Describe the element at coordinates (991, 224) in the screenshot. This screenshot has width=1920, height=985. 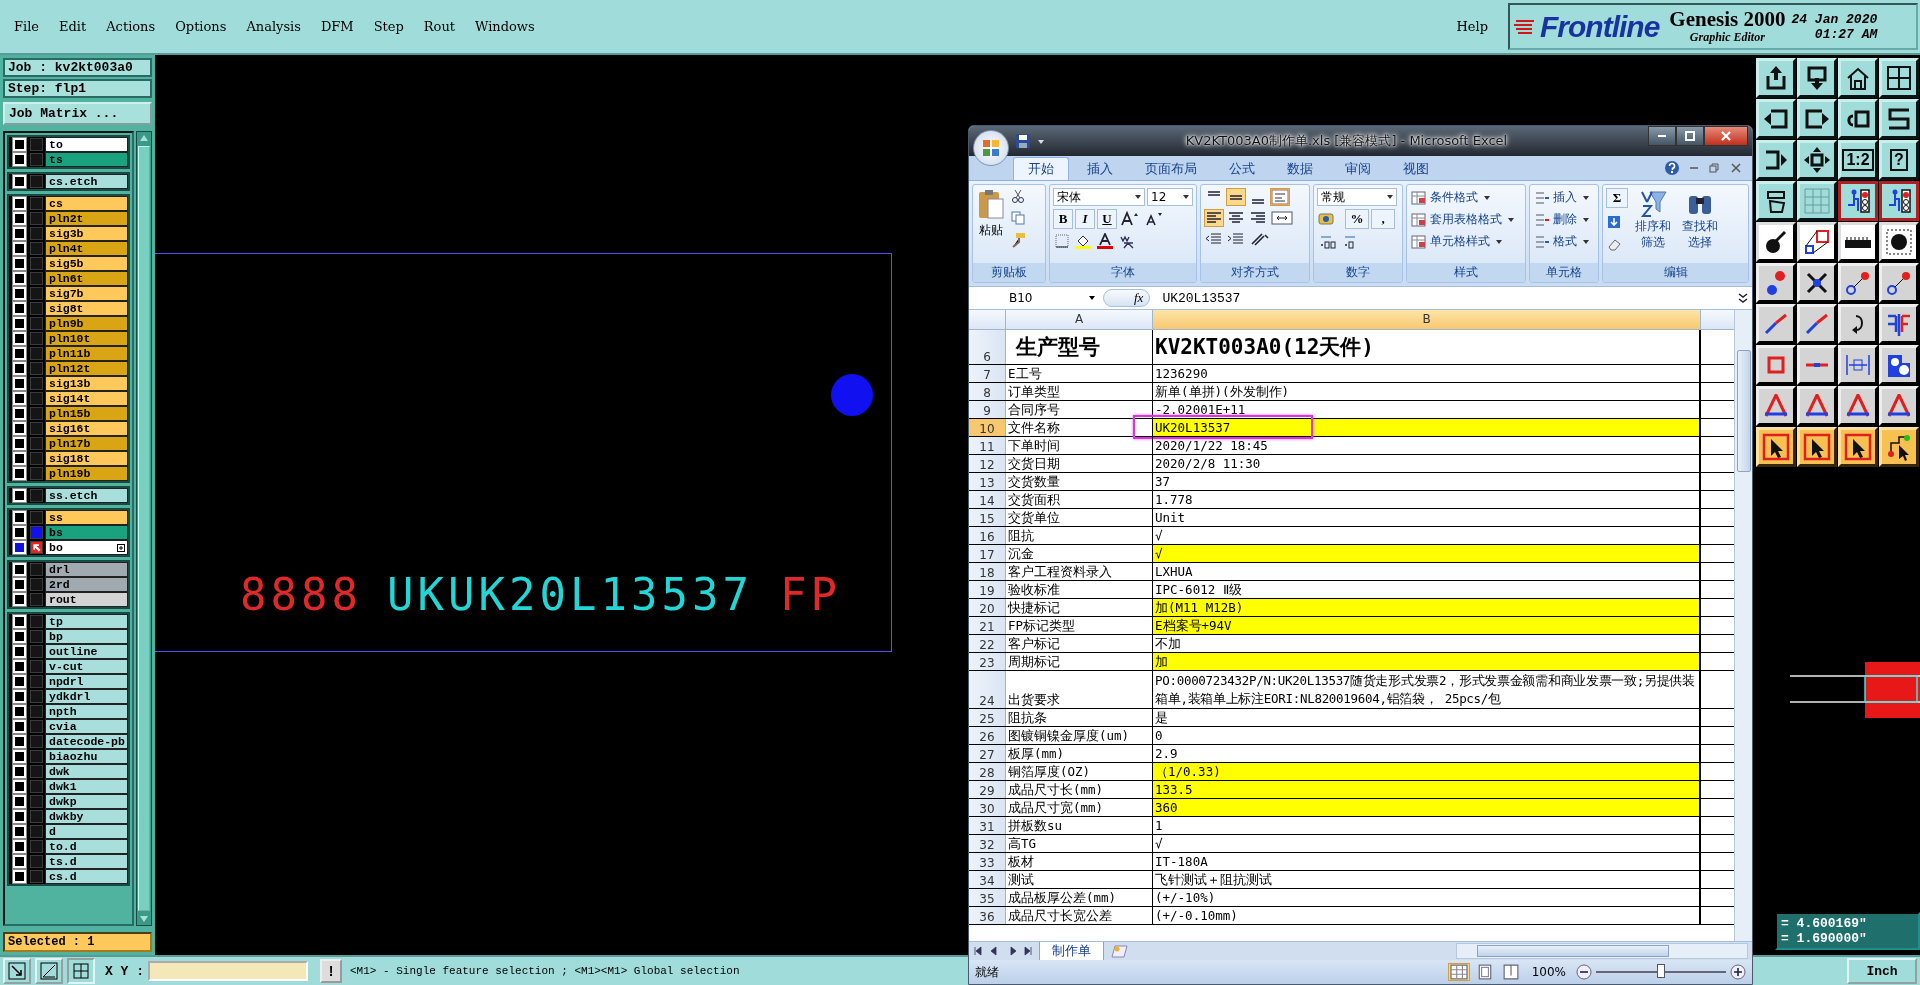
I see `paste-button: 粘贴` at that location.